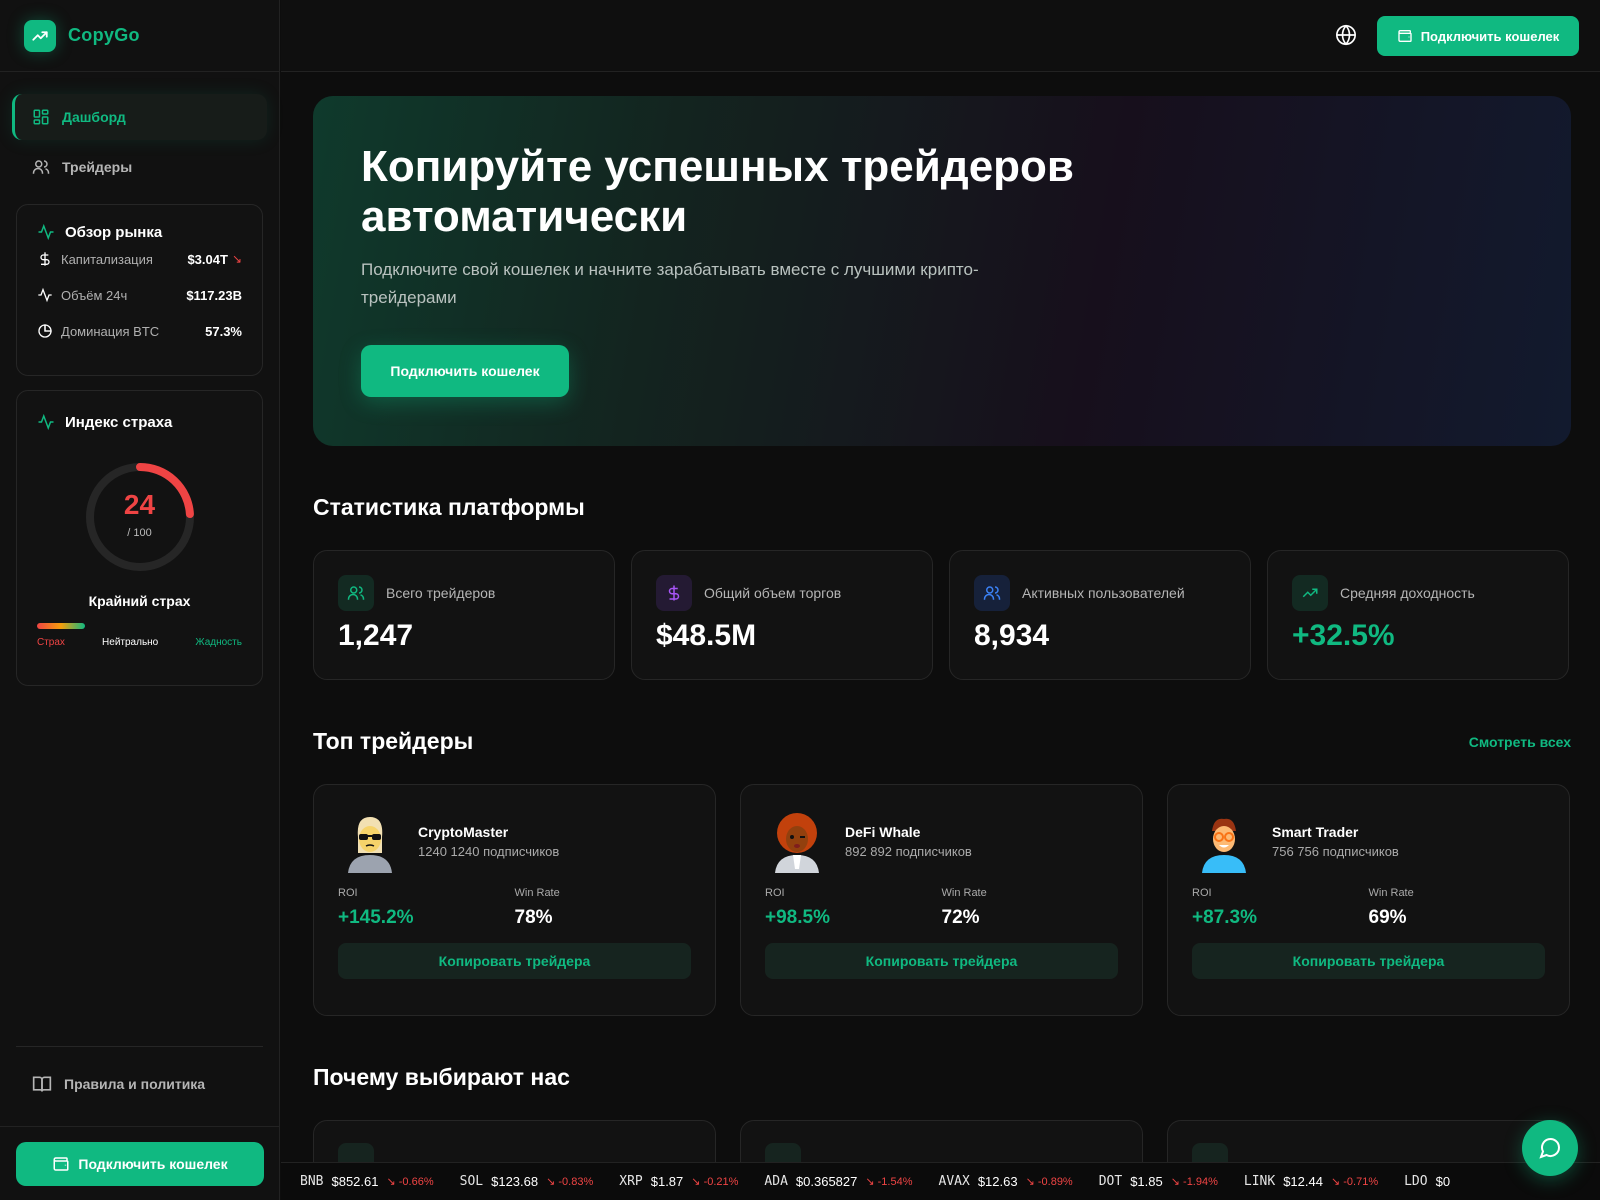 The height and width of the screenshot is (1200, 1600). Describe the element at coordinates (312, 1181) in the screenshot. I see `ticker-symbol: BNB` at that location.